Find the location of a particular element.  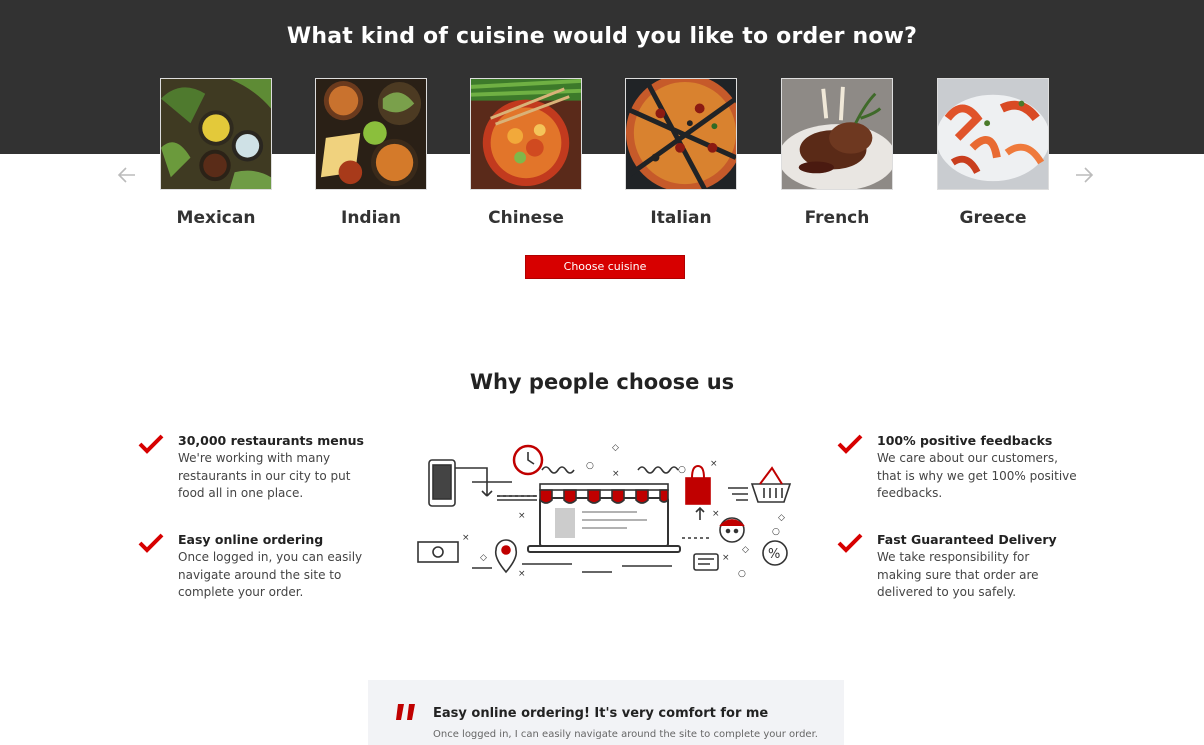

pizza-photo is located at coordinates (681, 134).